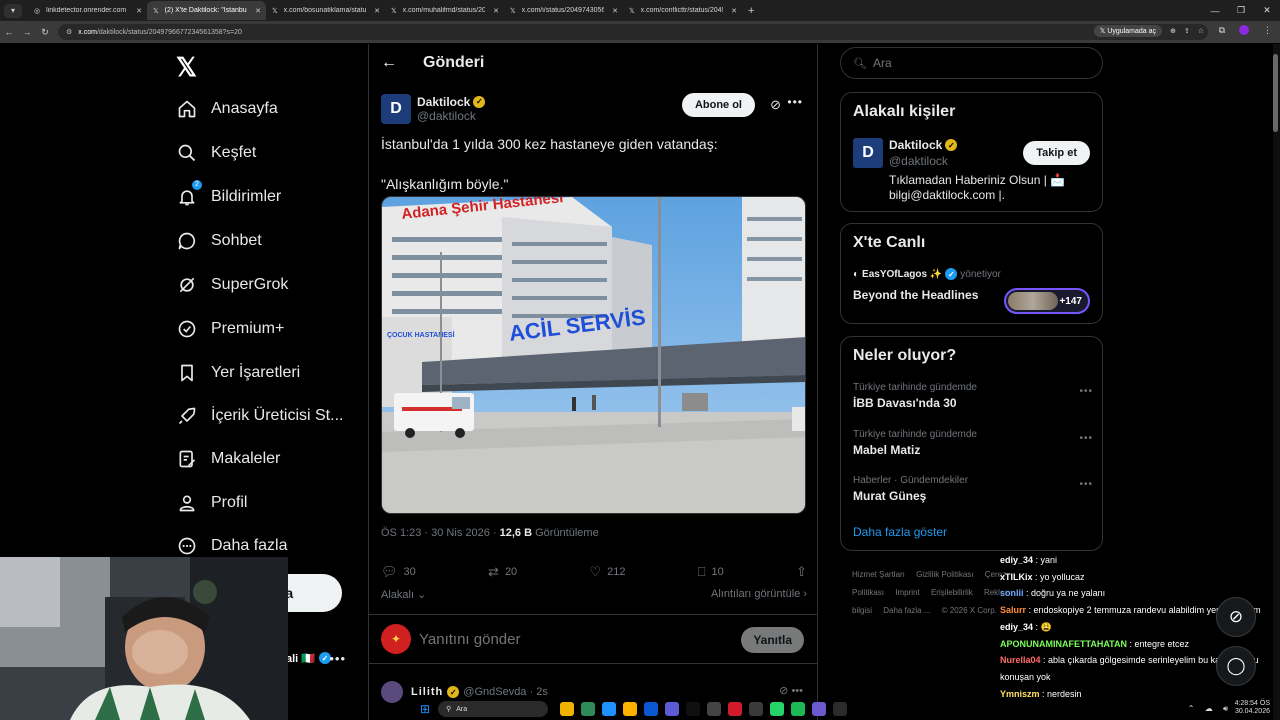 The image size is (1280, 720). Describe the element at coordinates (682, 10) in the screenshot. I see `browser-tab: 𝕏x.com/conflicttr/status/204978 ✕` at that location.